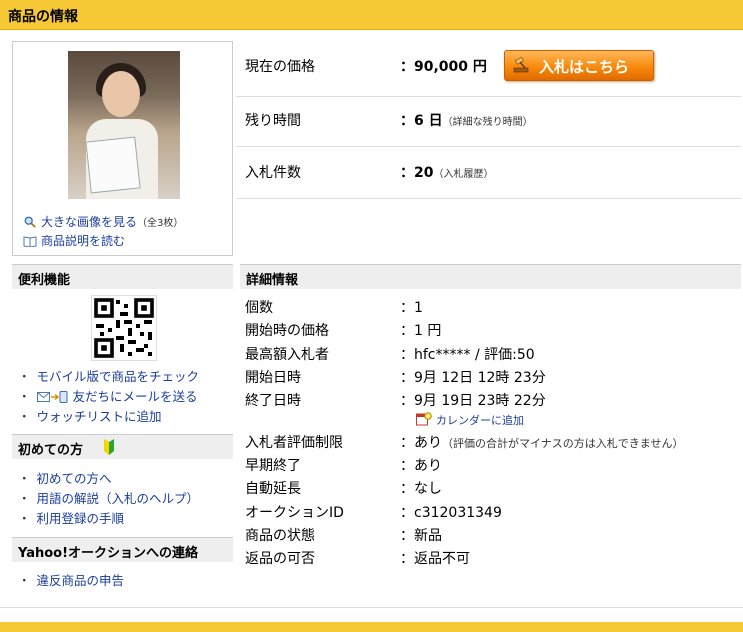 This screenshot has height=632, width=743. I want to click on sidebar-item-registration: ・利用登録の手順, so click(71, 517).